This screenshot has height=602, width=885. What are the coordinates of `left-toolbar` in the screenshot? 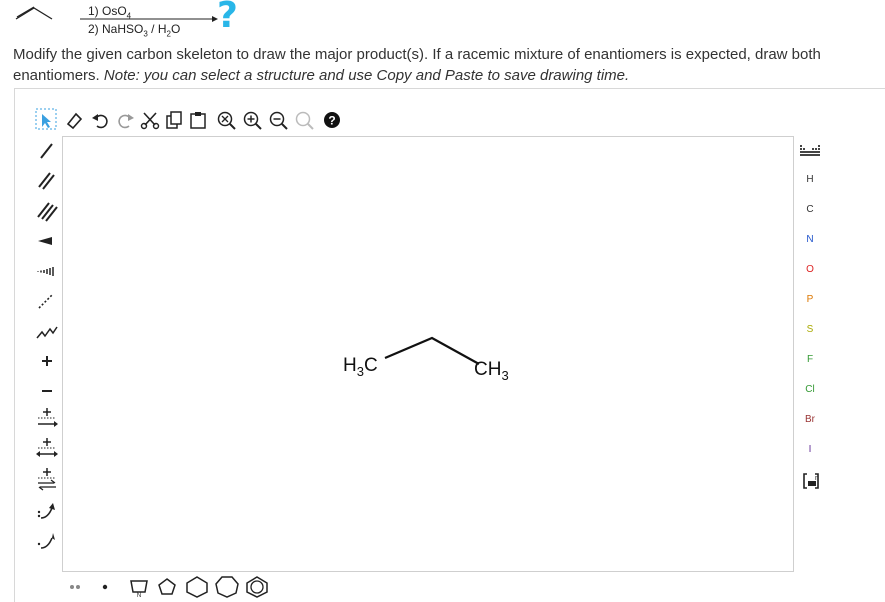 It's located at (47, 356).